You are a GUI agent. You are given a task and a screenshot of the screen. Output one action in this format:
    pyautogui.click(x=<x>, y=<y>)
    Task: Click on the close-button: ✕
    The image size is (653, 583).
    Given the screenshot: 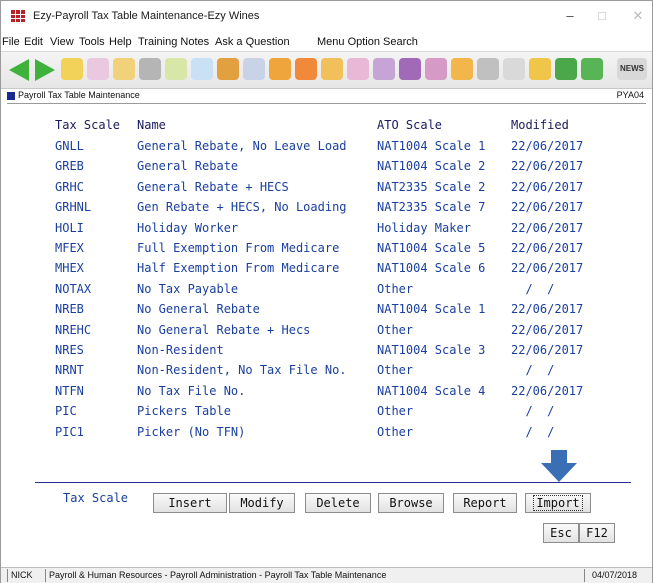 What is the action you would take?
    pyautogui.click(x=638, y=16)
    